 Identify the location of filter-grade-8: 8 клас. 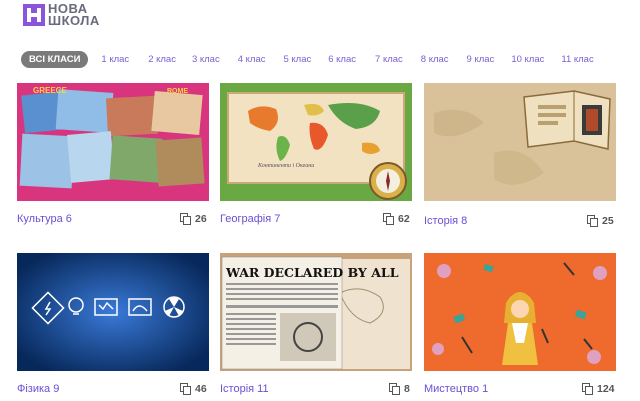
(435, 59).